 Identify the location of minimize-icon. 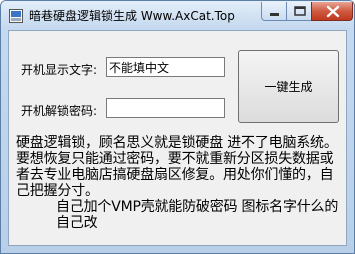
(274, 14).